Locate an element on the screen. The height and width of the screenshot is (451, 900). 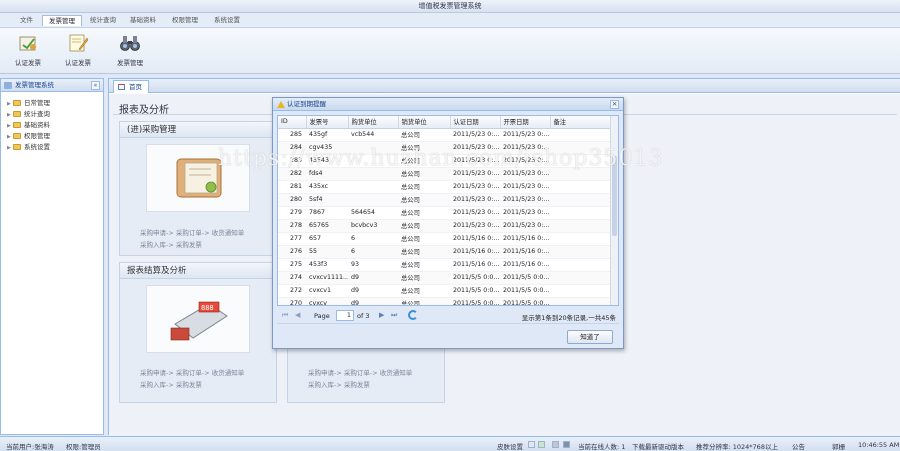
acknowledge-button: 知道了 is located at coordinates (590, 337).